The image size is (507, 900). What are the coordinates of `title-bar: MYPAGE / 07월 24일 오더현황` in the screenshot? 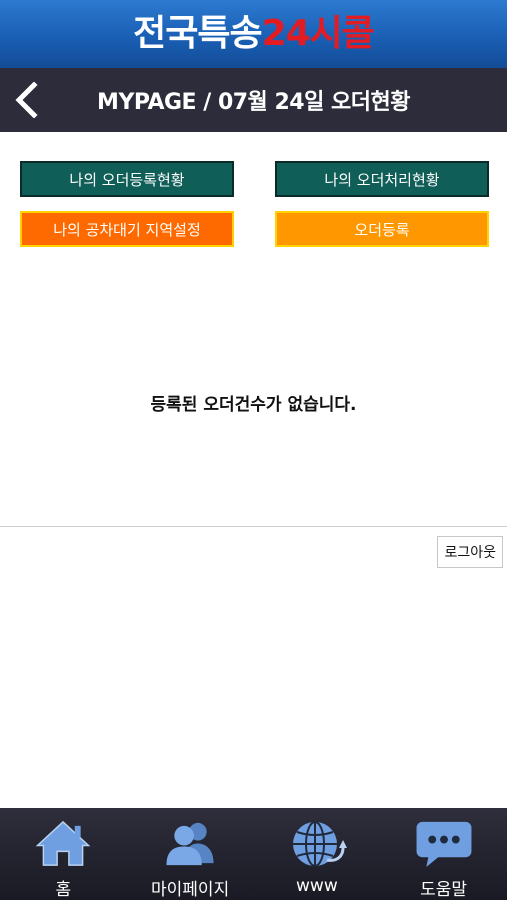 It's located at (253, 100).